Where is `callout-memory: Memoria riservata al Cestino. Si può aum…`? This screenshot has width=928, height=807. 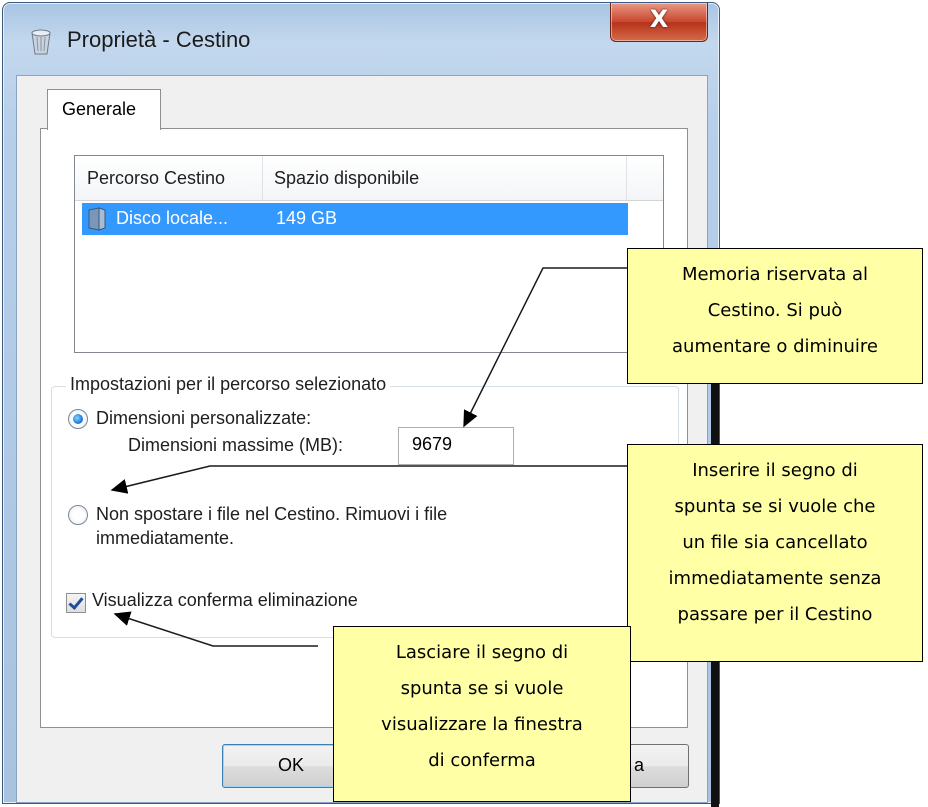
callout-memory: Memoria riservata al Cestino. Si può aum… is located at coordinates (775, 316).